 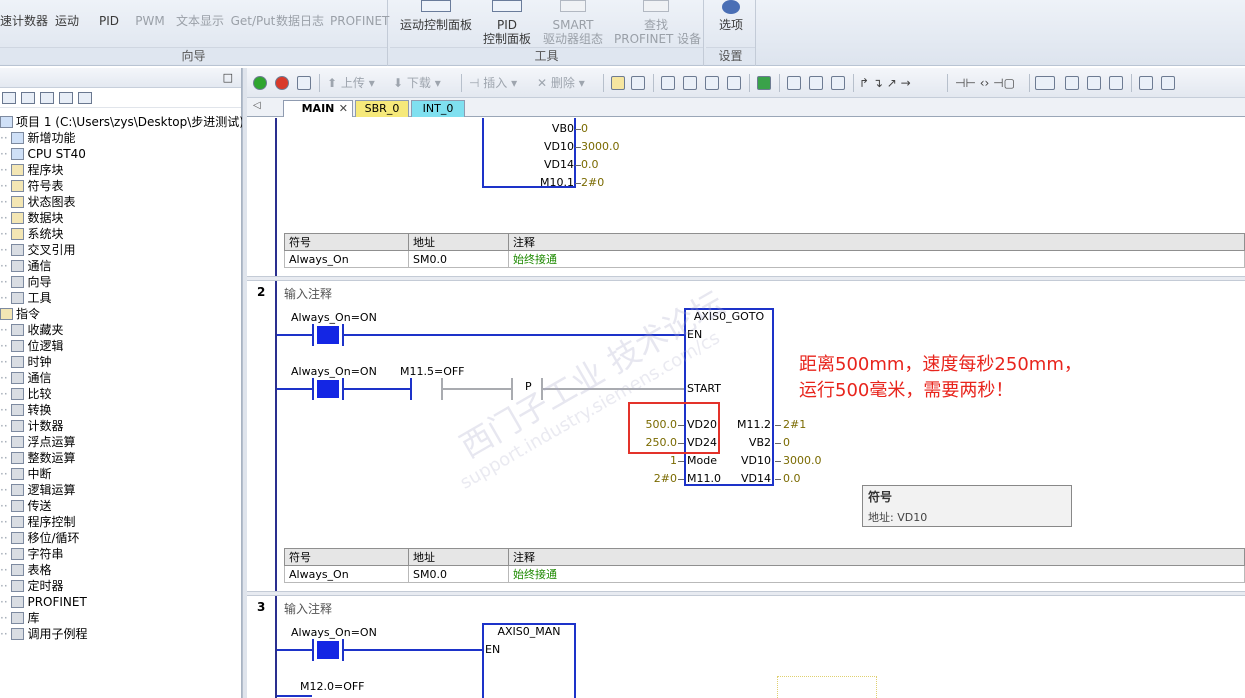 I want to click on tab-main: MAIN ✕, so click(x=318, y=108).